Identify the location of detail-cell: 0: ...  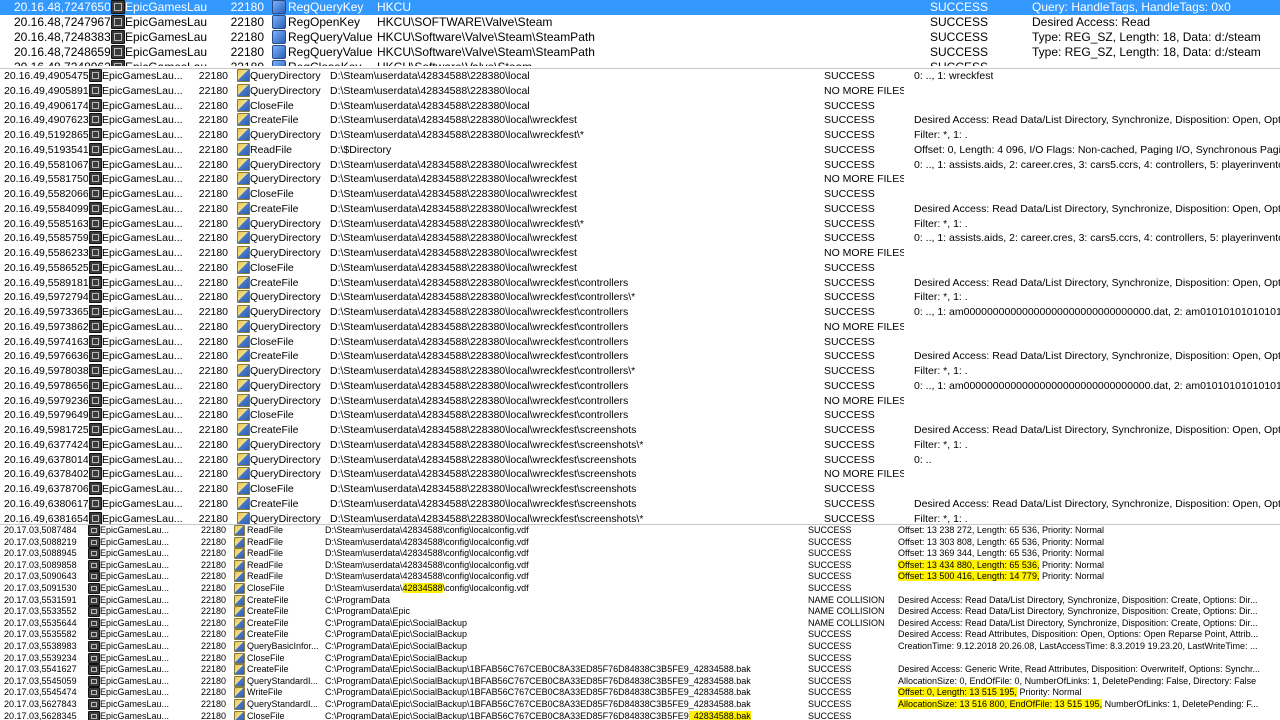
(923, 459).